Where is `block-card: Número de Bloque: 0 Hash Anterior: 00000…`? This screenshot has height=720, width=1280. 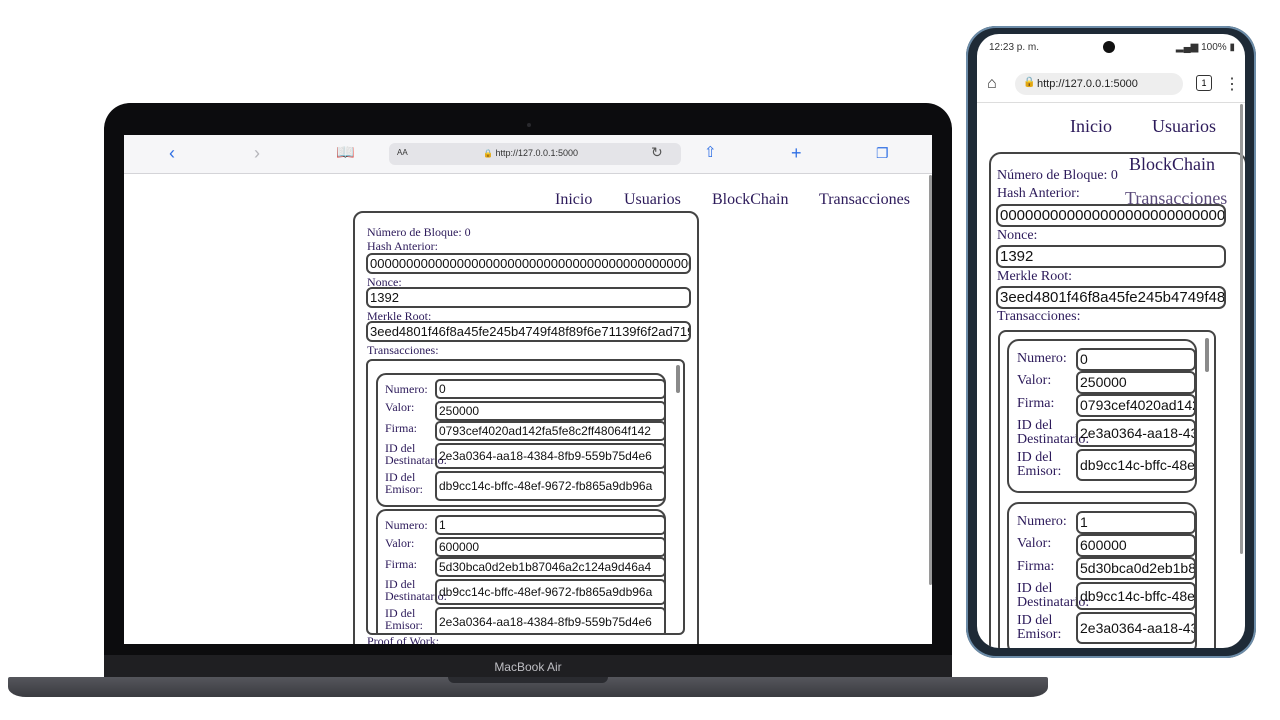 block-card: Número de Bloque: 0 Hash Anterior: 00000… is located at coordinates (1117, 400).